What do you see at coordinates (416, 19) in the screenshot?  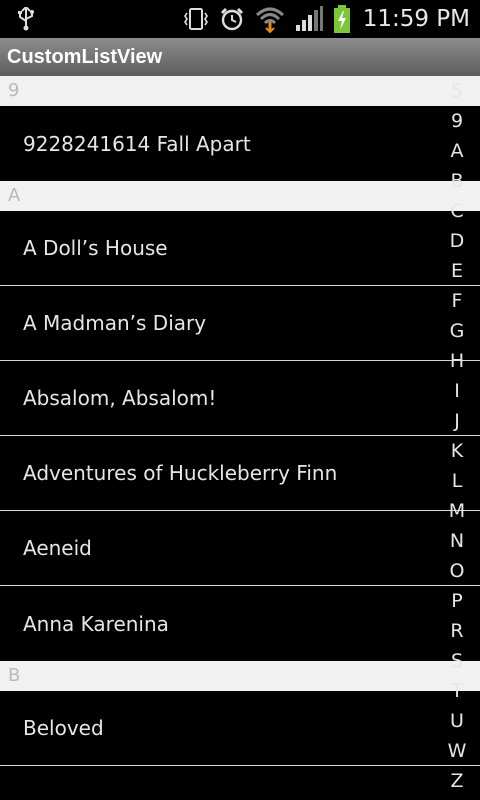 I see `status-clock: 11:59 PM` at bounding box center [416, 19].